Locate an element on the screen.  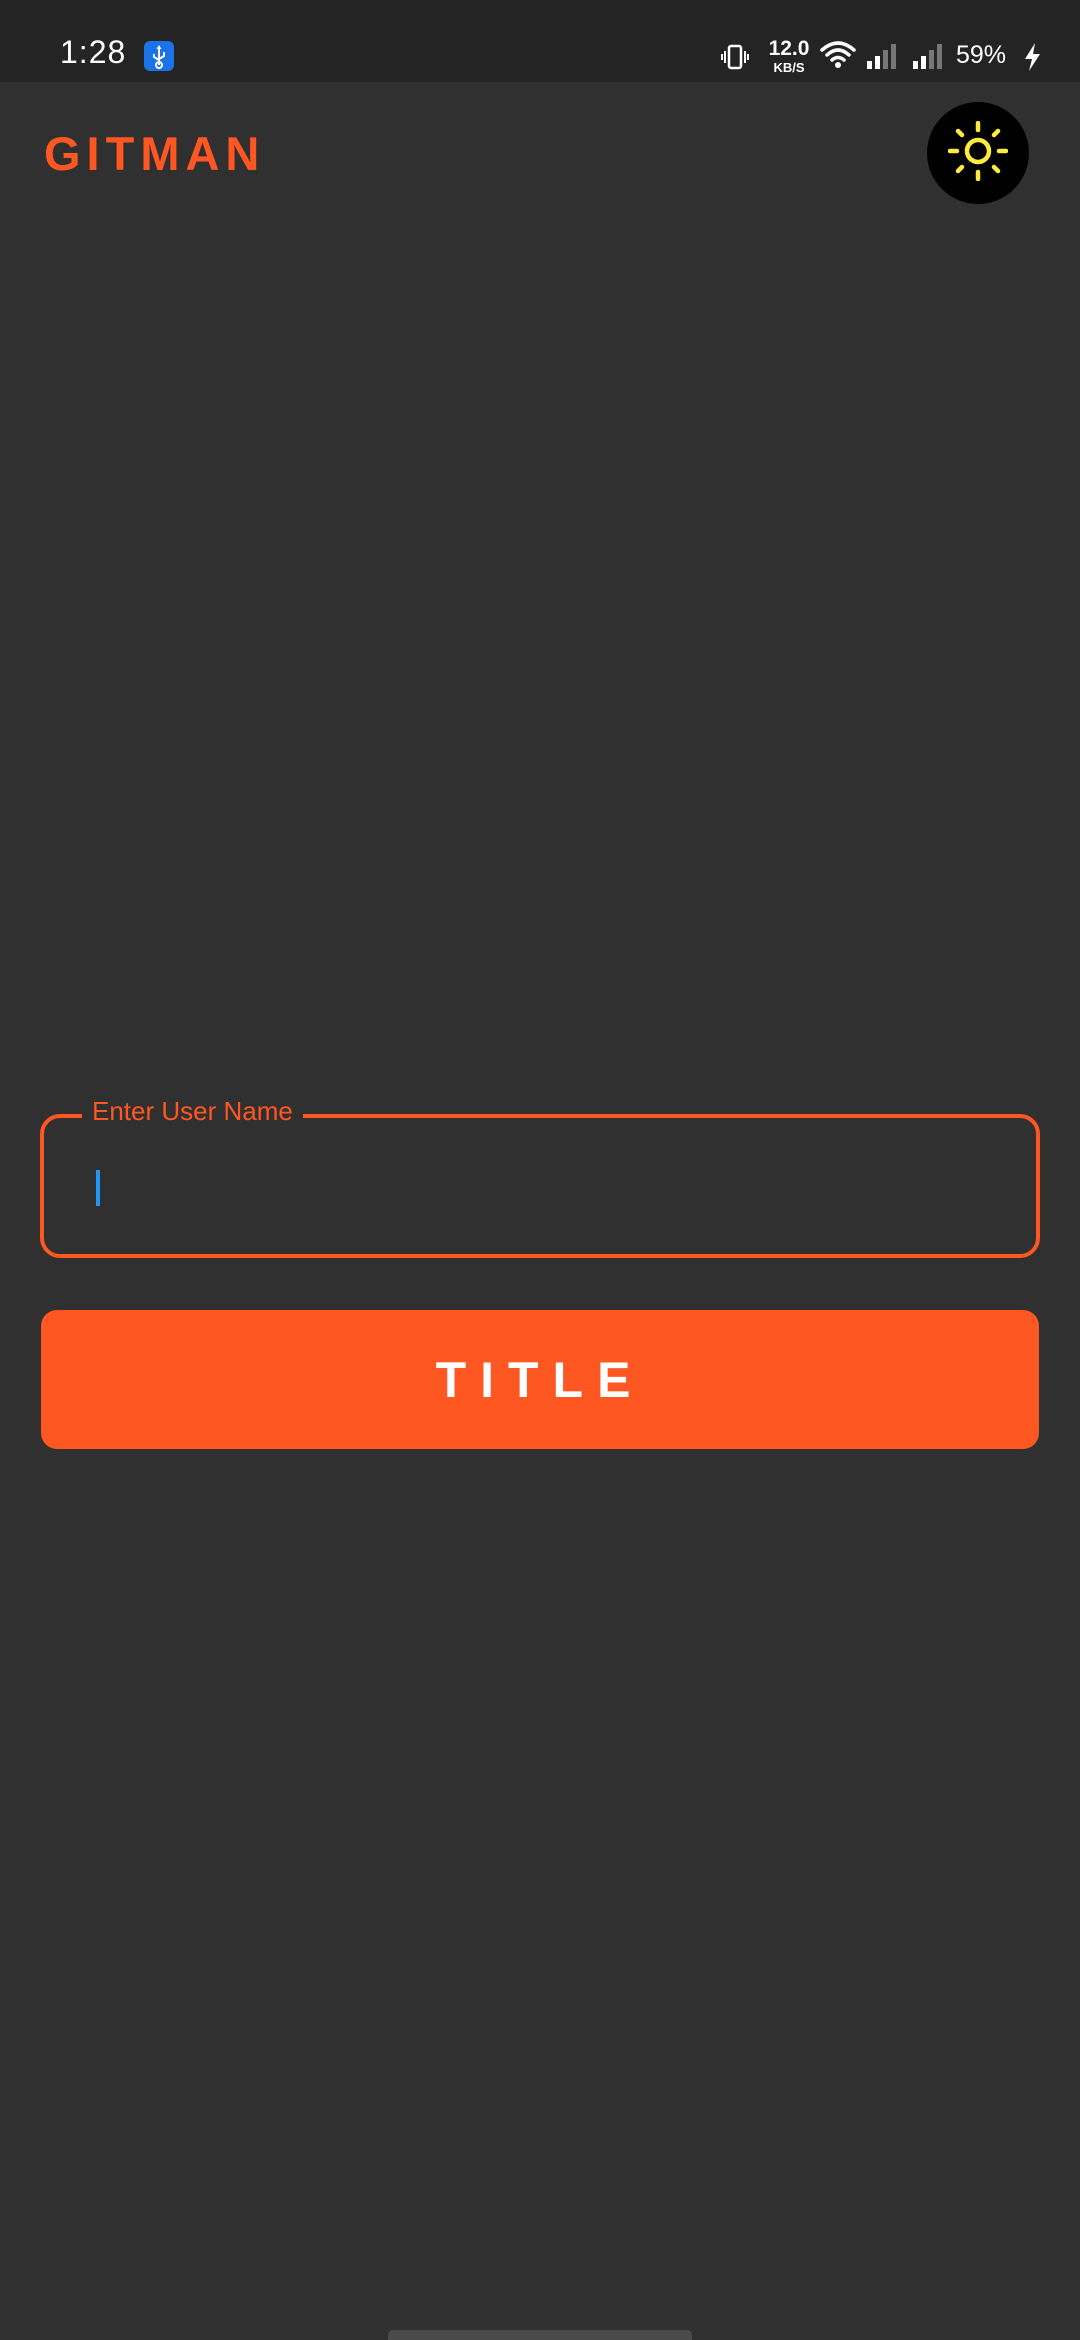
network-speed-unit: KB/S is located at coordinates (789, 67).